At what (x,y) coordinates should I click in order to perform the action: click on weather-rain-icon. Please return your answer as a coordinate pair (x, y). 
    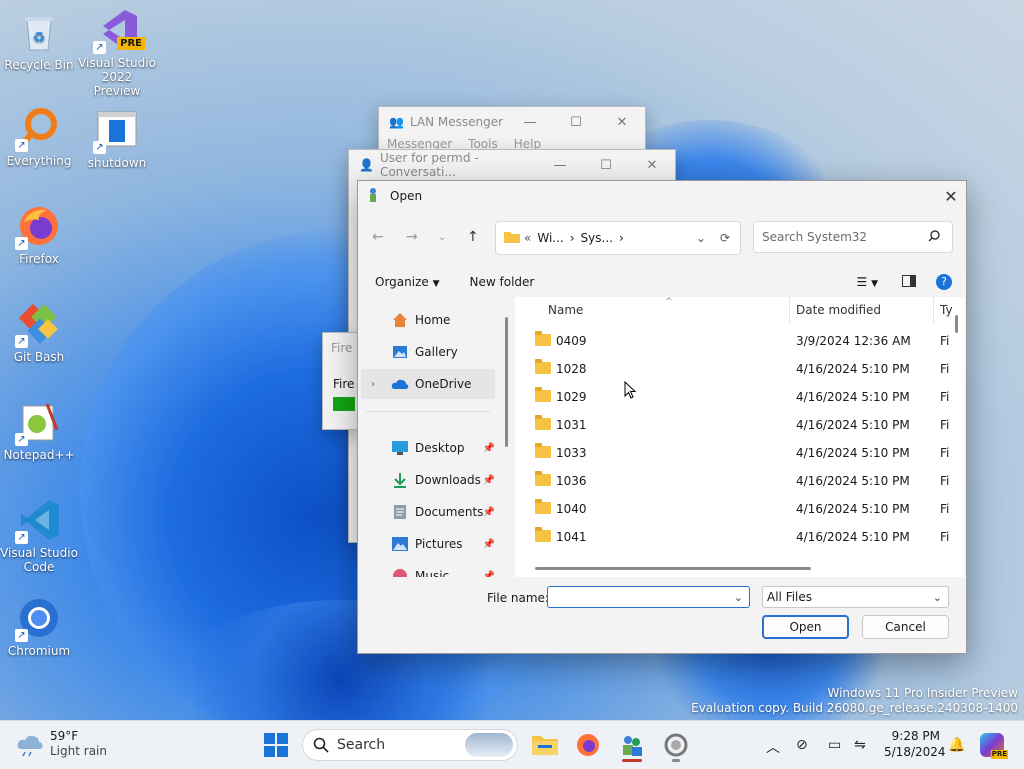
    Looking at the image, I should click on (30, 746).